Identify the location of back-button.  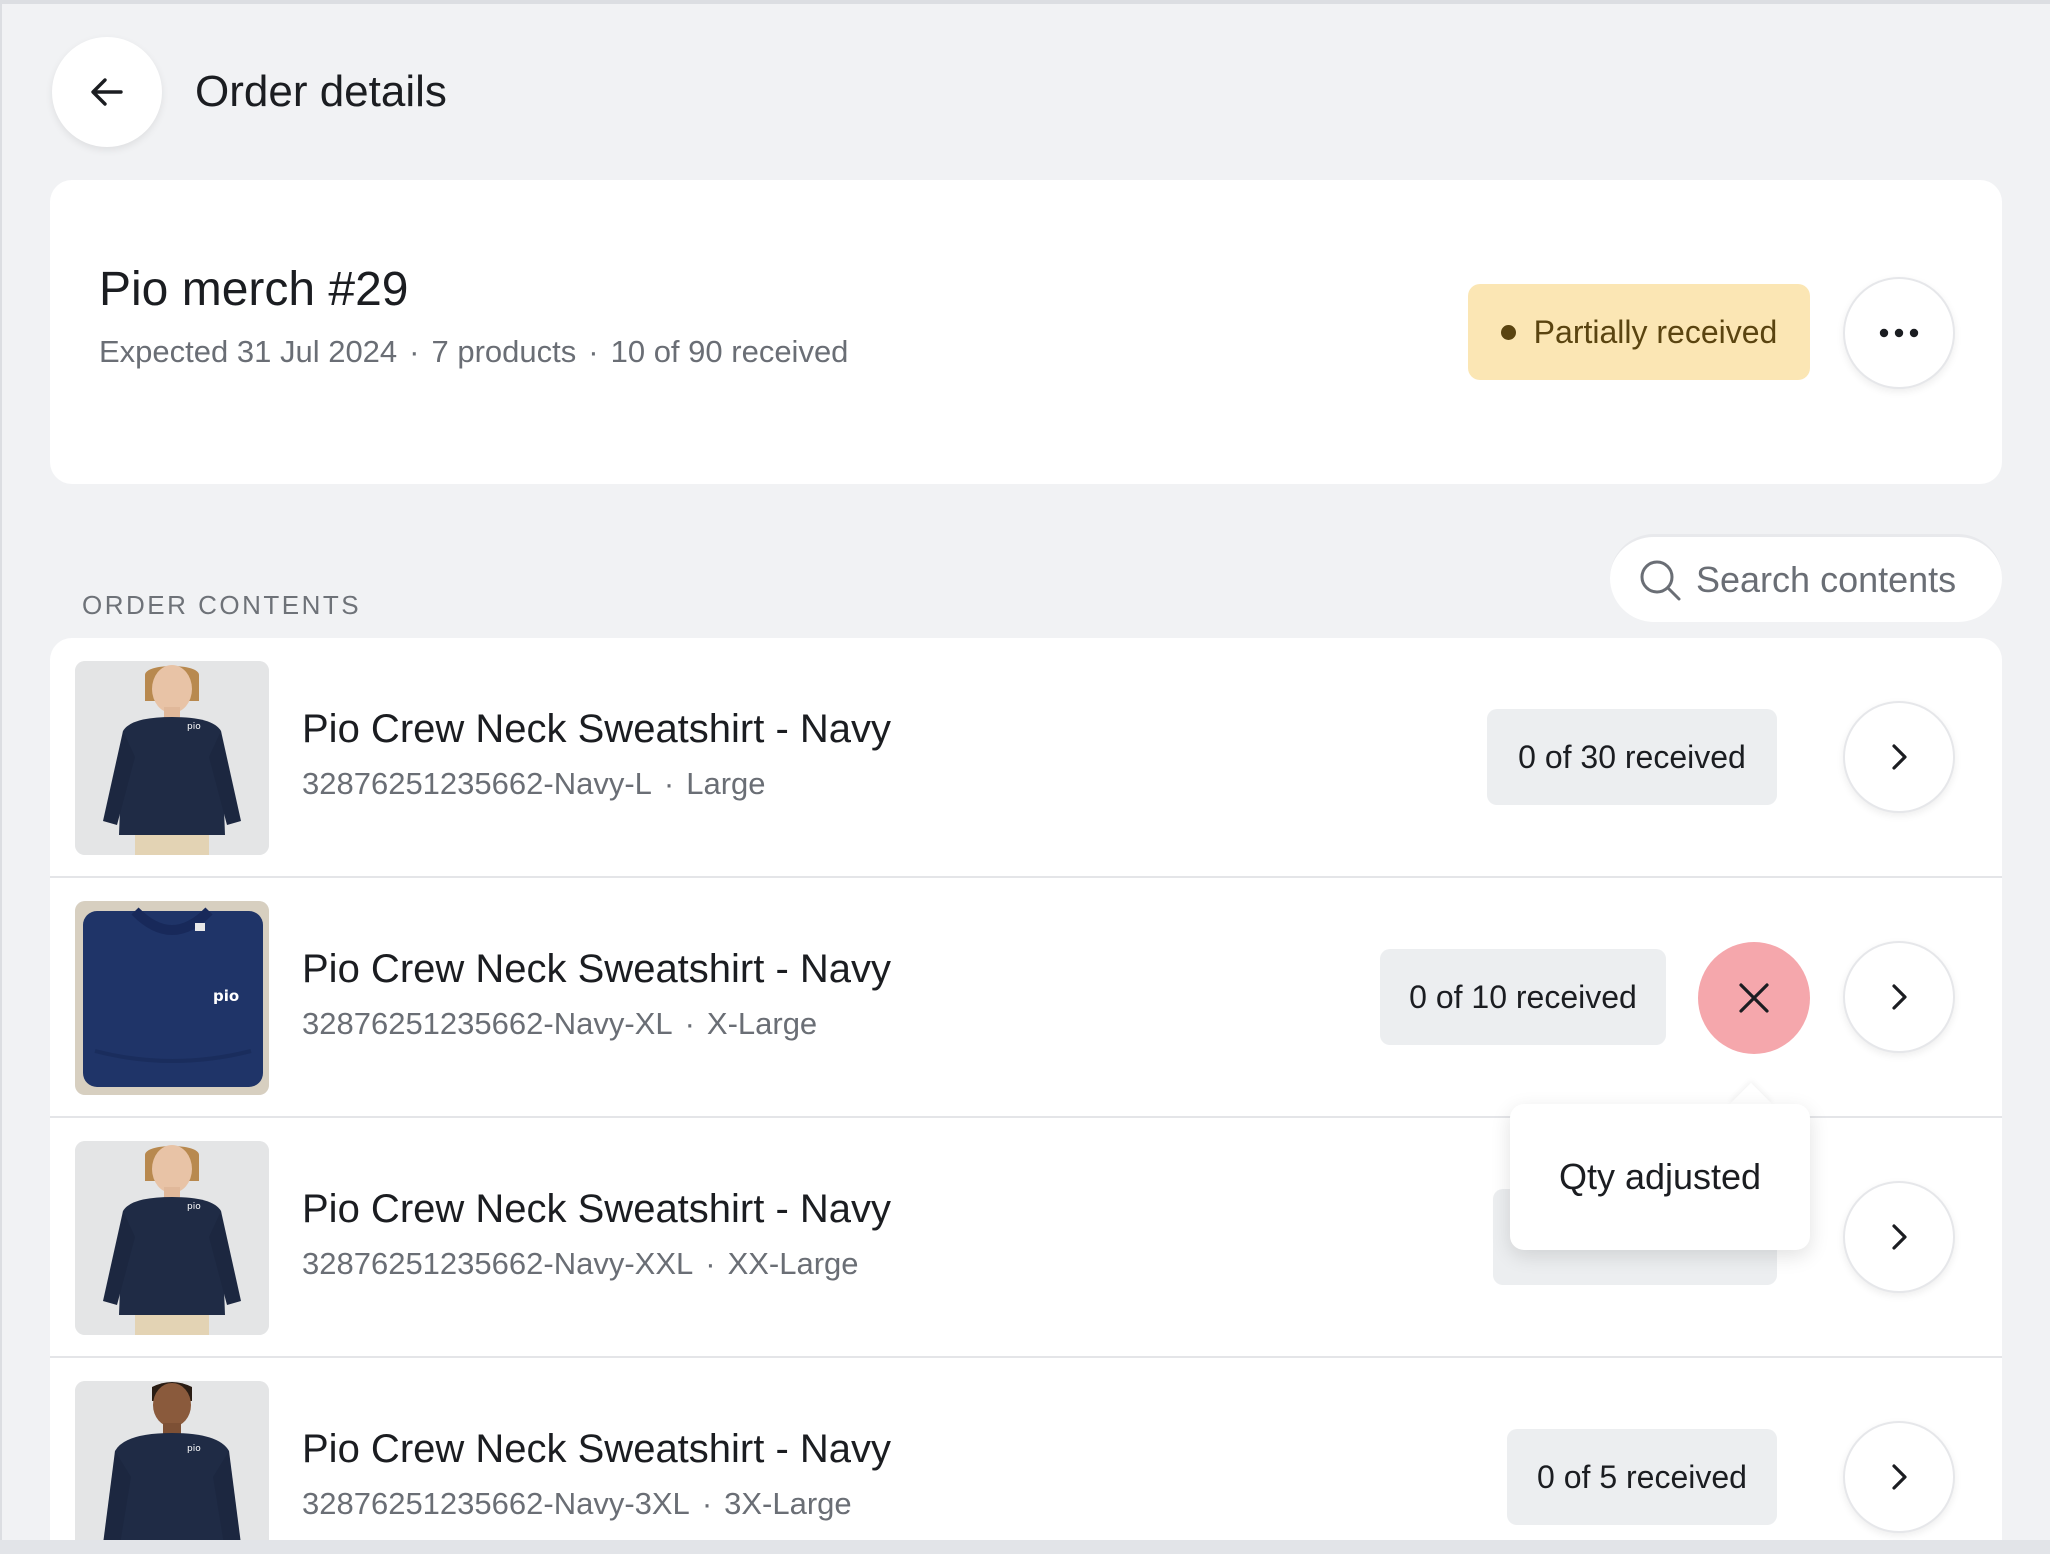
(107, 92).